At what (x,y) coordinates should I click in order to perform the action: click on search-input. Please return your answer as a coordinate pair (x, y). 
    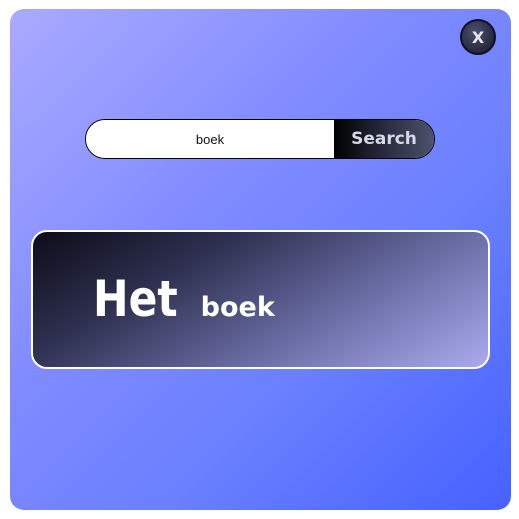
    Looking at the image, I should click on (210, 139).